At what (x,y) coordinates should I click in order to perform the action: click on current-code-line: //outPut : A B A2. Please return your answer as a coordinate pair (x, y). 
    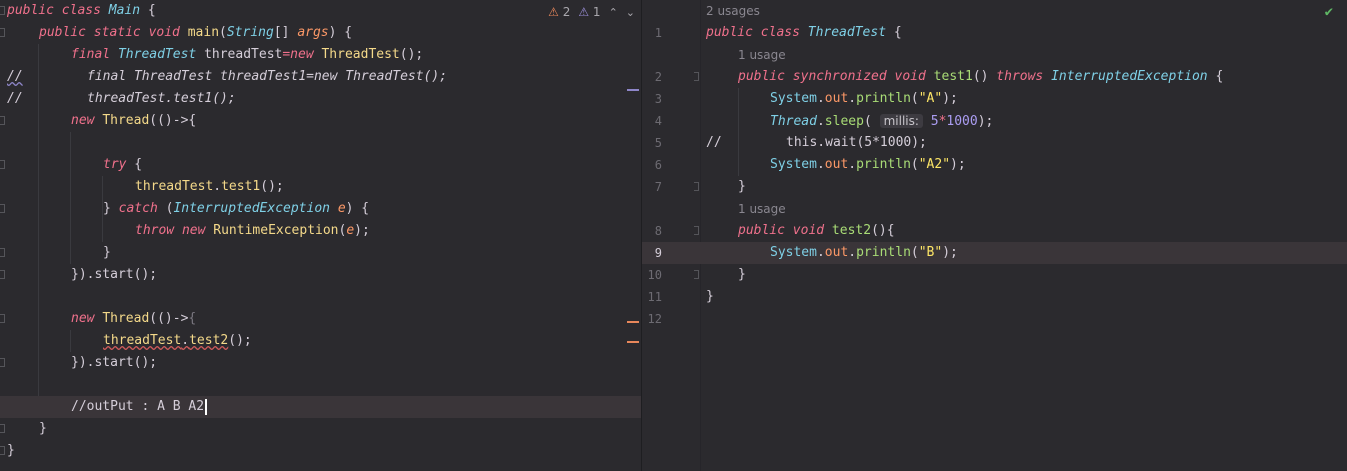
    Looking at the image, I should click on (320, 407).